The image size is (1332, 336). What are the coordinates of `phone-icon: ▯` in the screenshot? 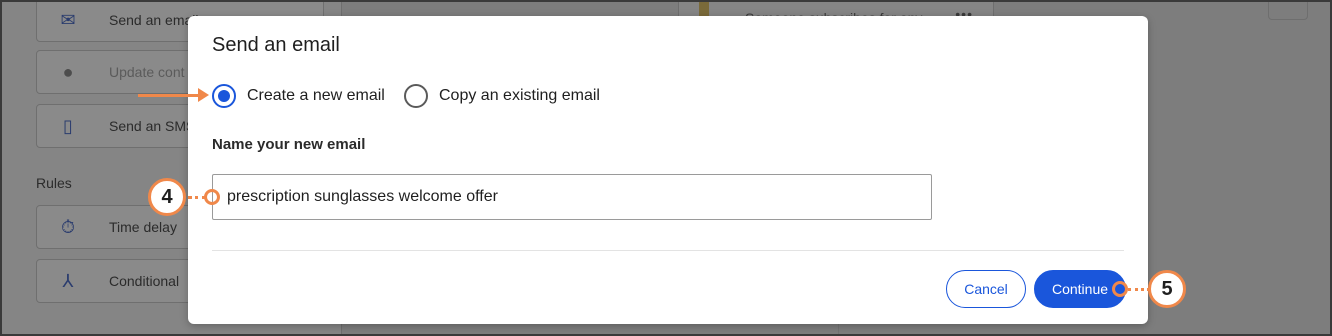 It's located at (68, 126).